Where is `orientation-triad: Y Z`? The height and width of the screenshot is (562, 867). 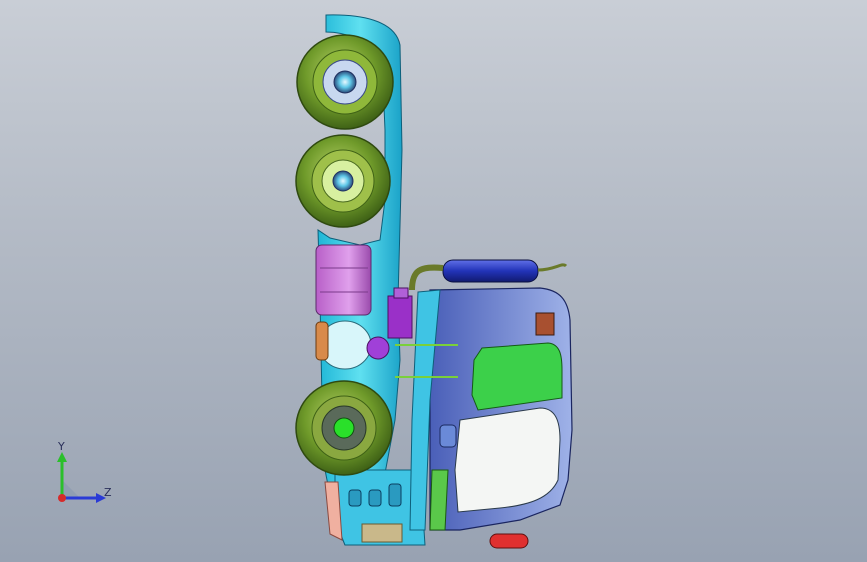
orientation-triad: Y Z is located at coordinates (85, 475).